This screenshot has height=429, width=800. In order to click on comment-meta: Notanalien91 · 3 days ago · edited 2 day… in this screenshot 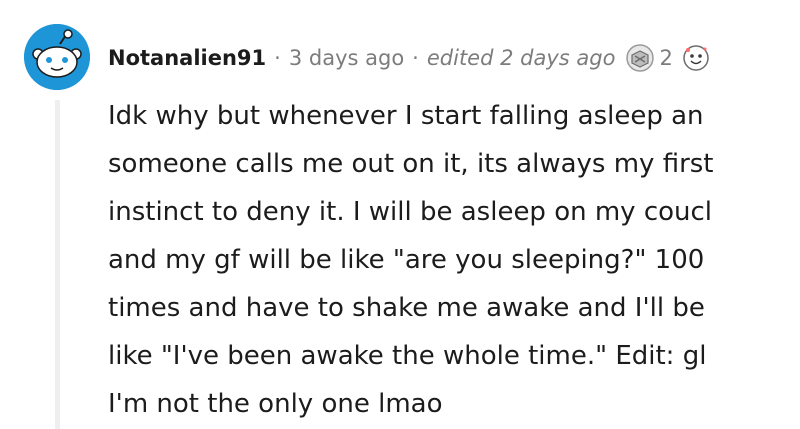, I will do `click(409, 58)`.